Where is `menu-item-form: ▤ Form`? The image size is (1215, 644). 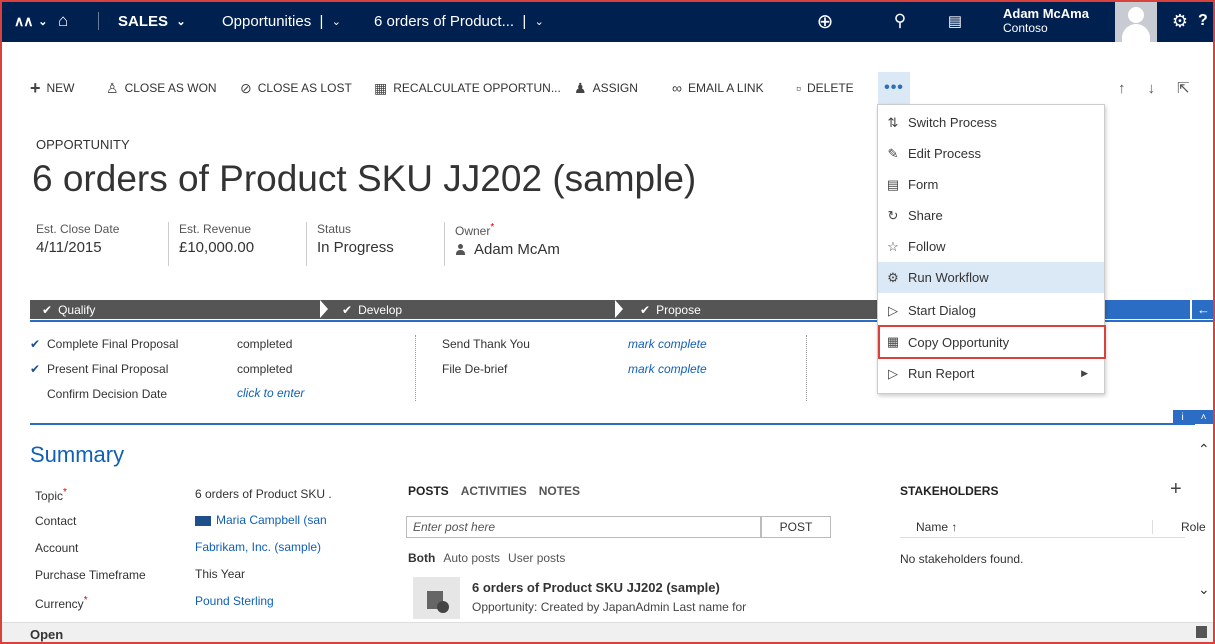 menu-item-form: ▤ Form is located at coordinates (991, 184).